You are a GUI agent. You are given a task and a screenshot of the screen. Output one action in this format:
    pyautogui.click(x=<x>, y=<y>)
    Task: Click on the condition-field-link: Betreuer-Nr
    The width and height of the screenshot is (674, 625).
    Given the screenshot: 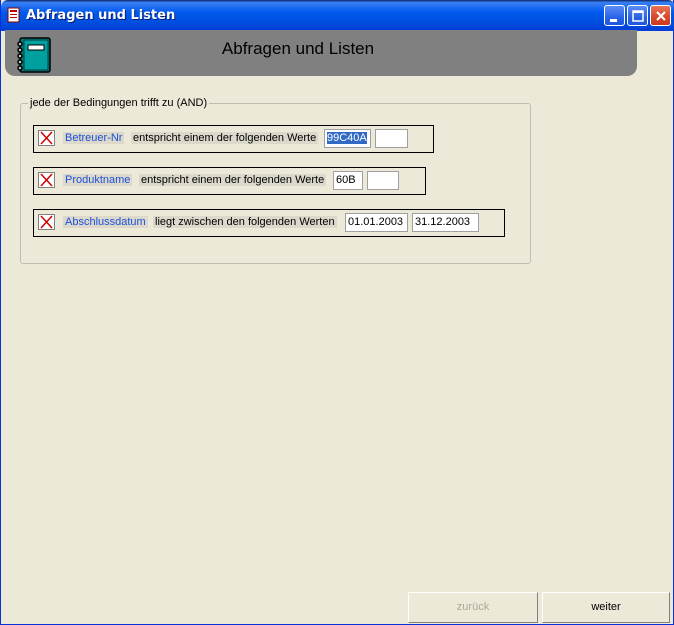 What is the action you would take?
    pyautogui.click(x=94, y=138)
    